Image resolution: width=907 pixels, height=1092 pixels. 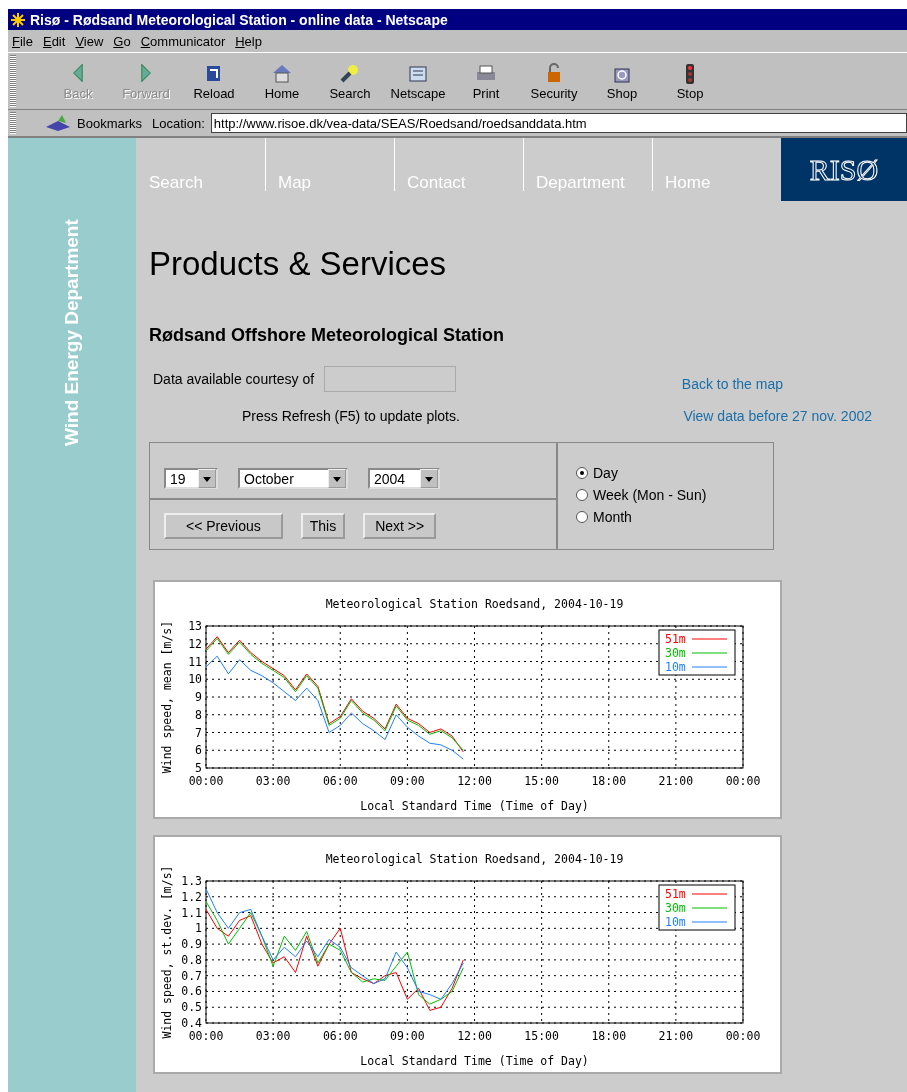 What do you see at coordinates (54, 41) in the screenshot?
I see `menu-item: Edit` at bounding box center [54, 41].